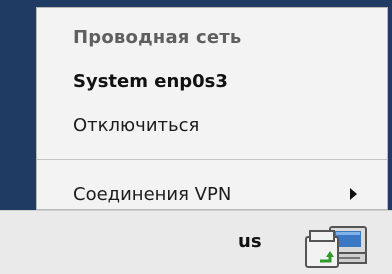  I want to click on vpn-label: Соединения VPN, so click(152, 194).